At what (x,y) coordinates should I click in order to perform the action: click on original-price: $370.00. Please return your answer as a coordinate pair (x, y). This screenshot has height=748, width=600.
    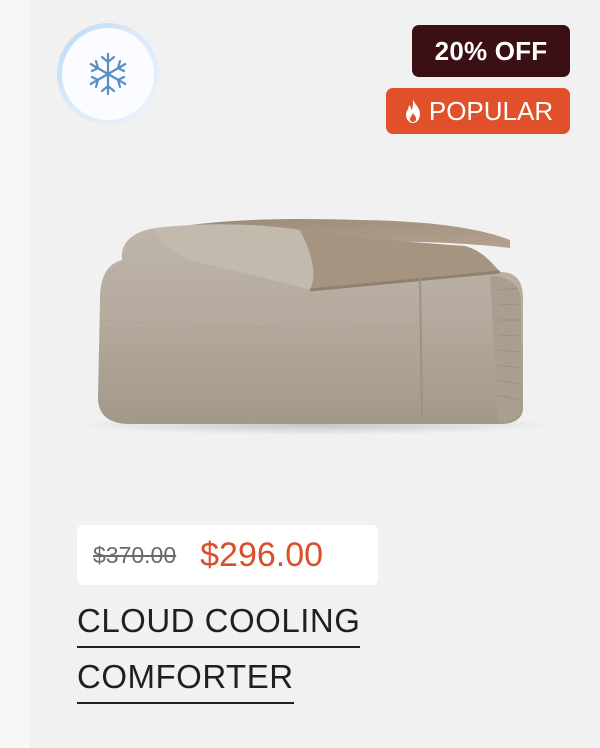
    Looking at the image, I should click on (135, 554).